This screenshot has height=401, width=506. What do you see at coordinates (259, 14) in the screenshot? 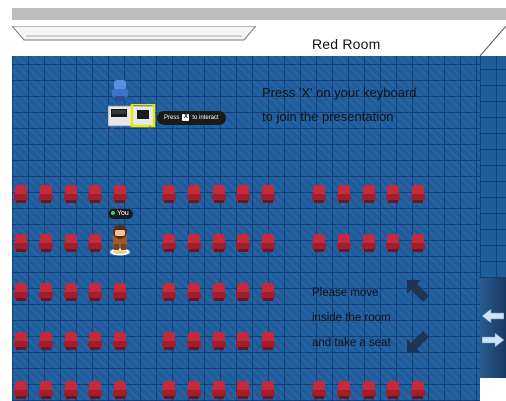
I see `top-wall` at bounding box center [259, 14].